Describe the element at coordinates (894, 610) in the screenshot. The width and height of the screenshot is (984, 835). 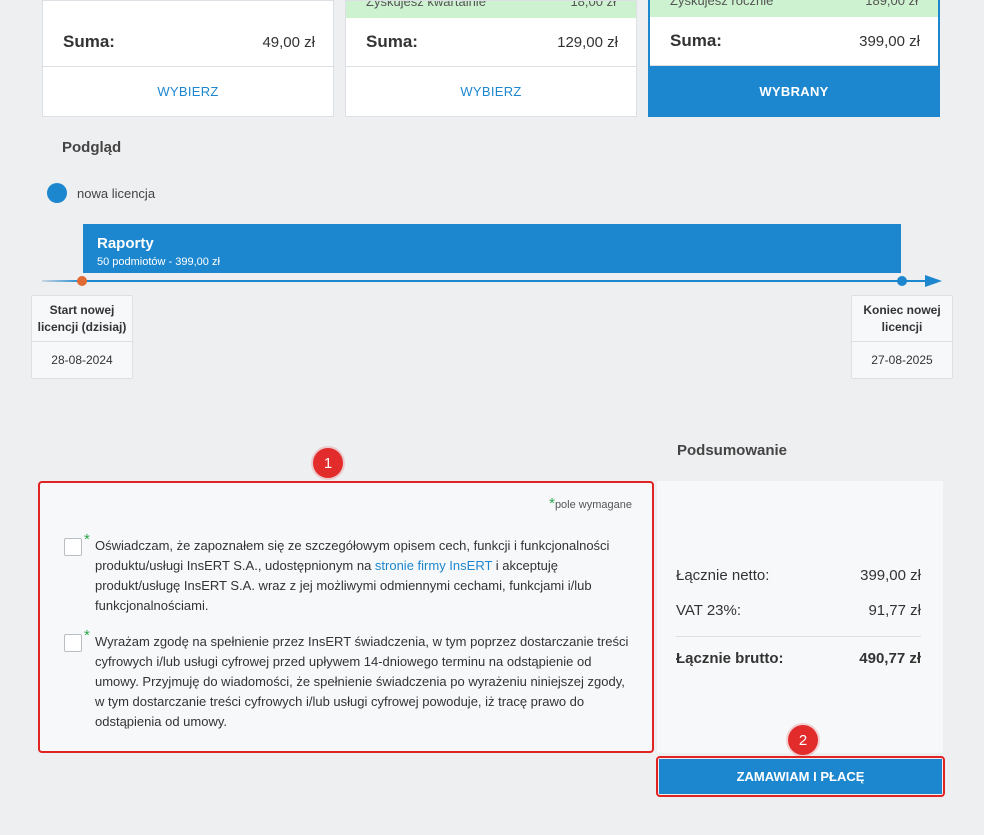
I see `vat-value: 91,77 zł` at that location.